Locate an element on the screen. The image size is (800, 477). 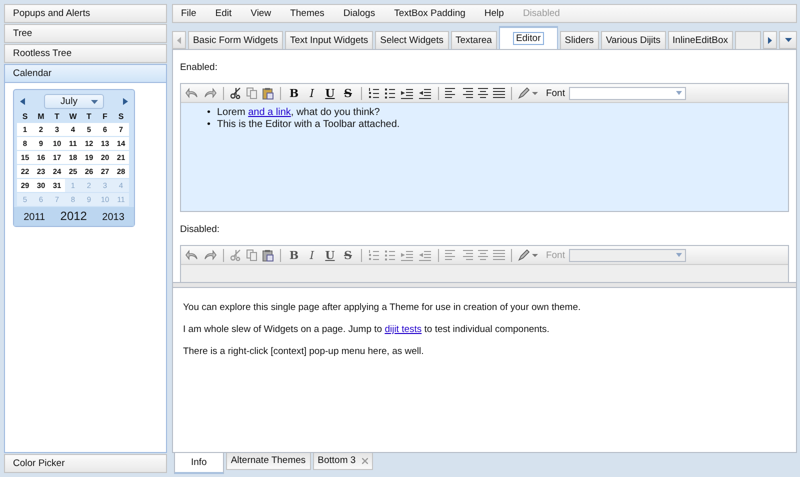
menu-item: Dialogs is located at coordinates (359, 13).